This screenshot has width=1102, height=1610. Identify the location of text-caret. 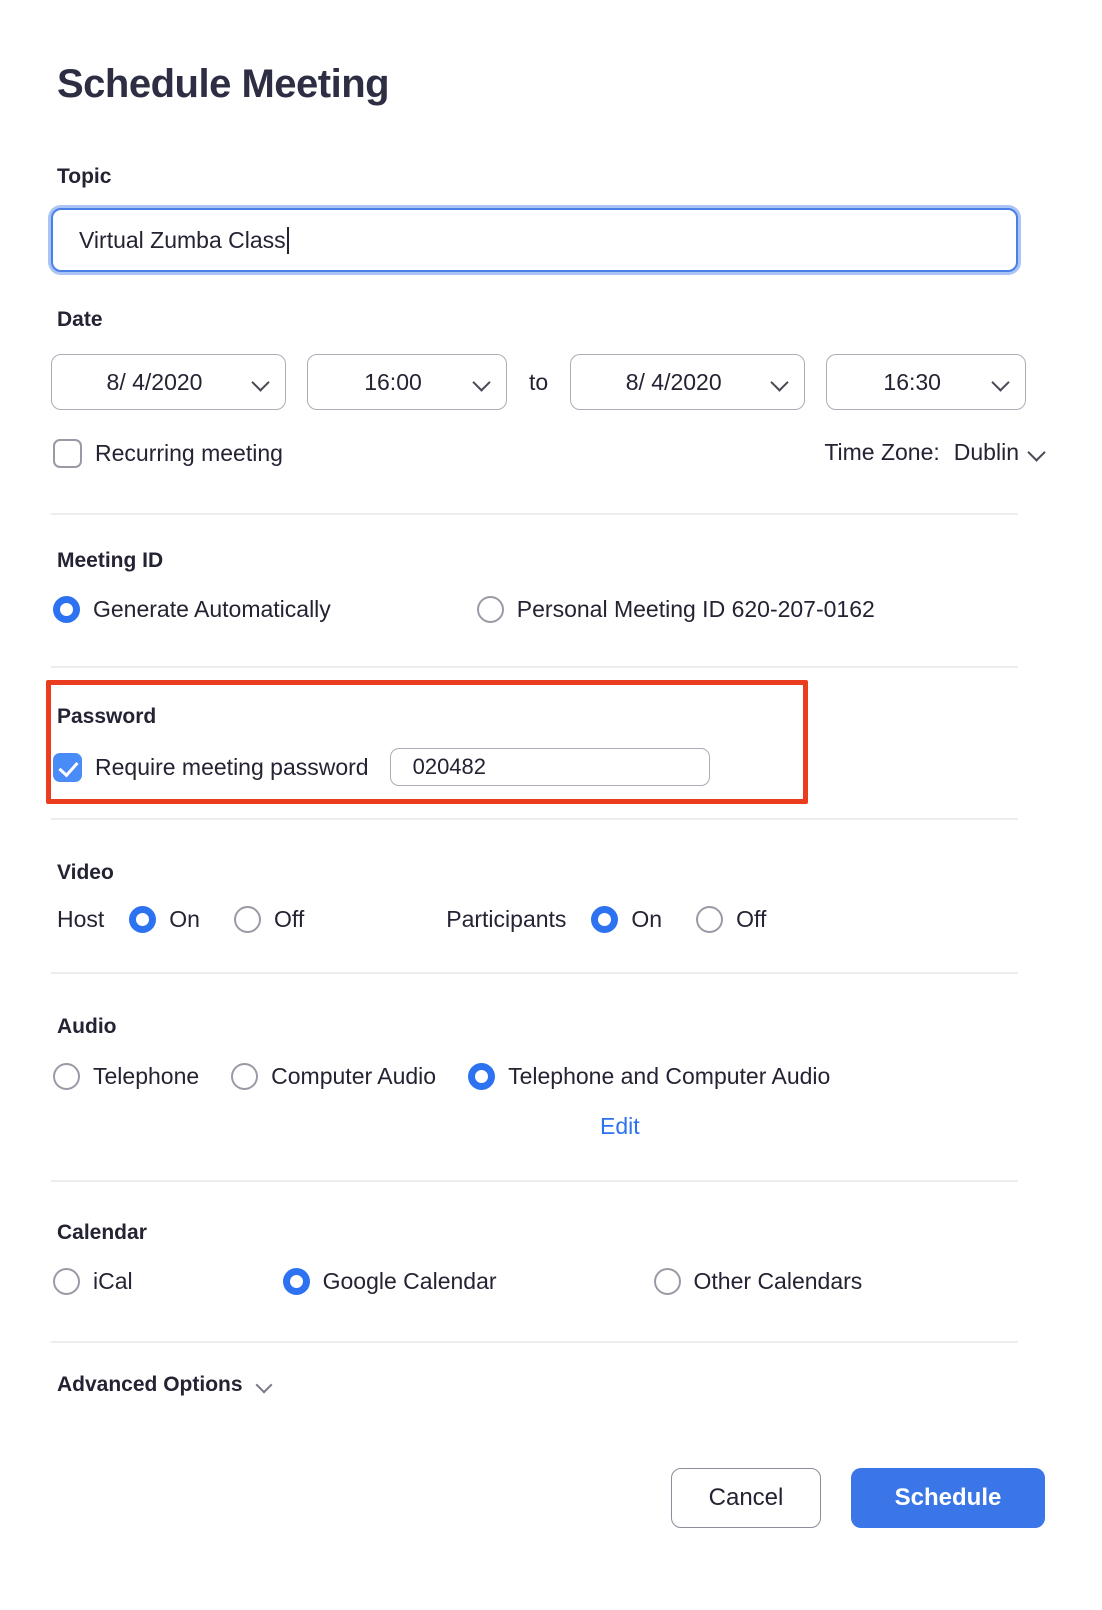
(287, 240).